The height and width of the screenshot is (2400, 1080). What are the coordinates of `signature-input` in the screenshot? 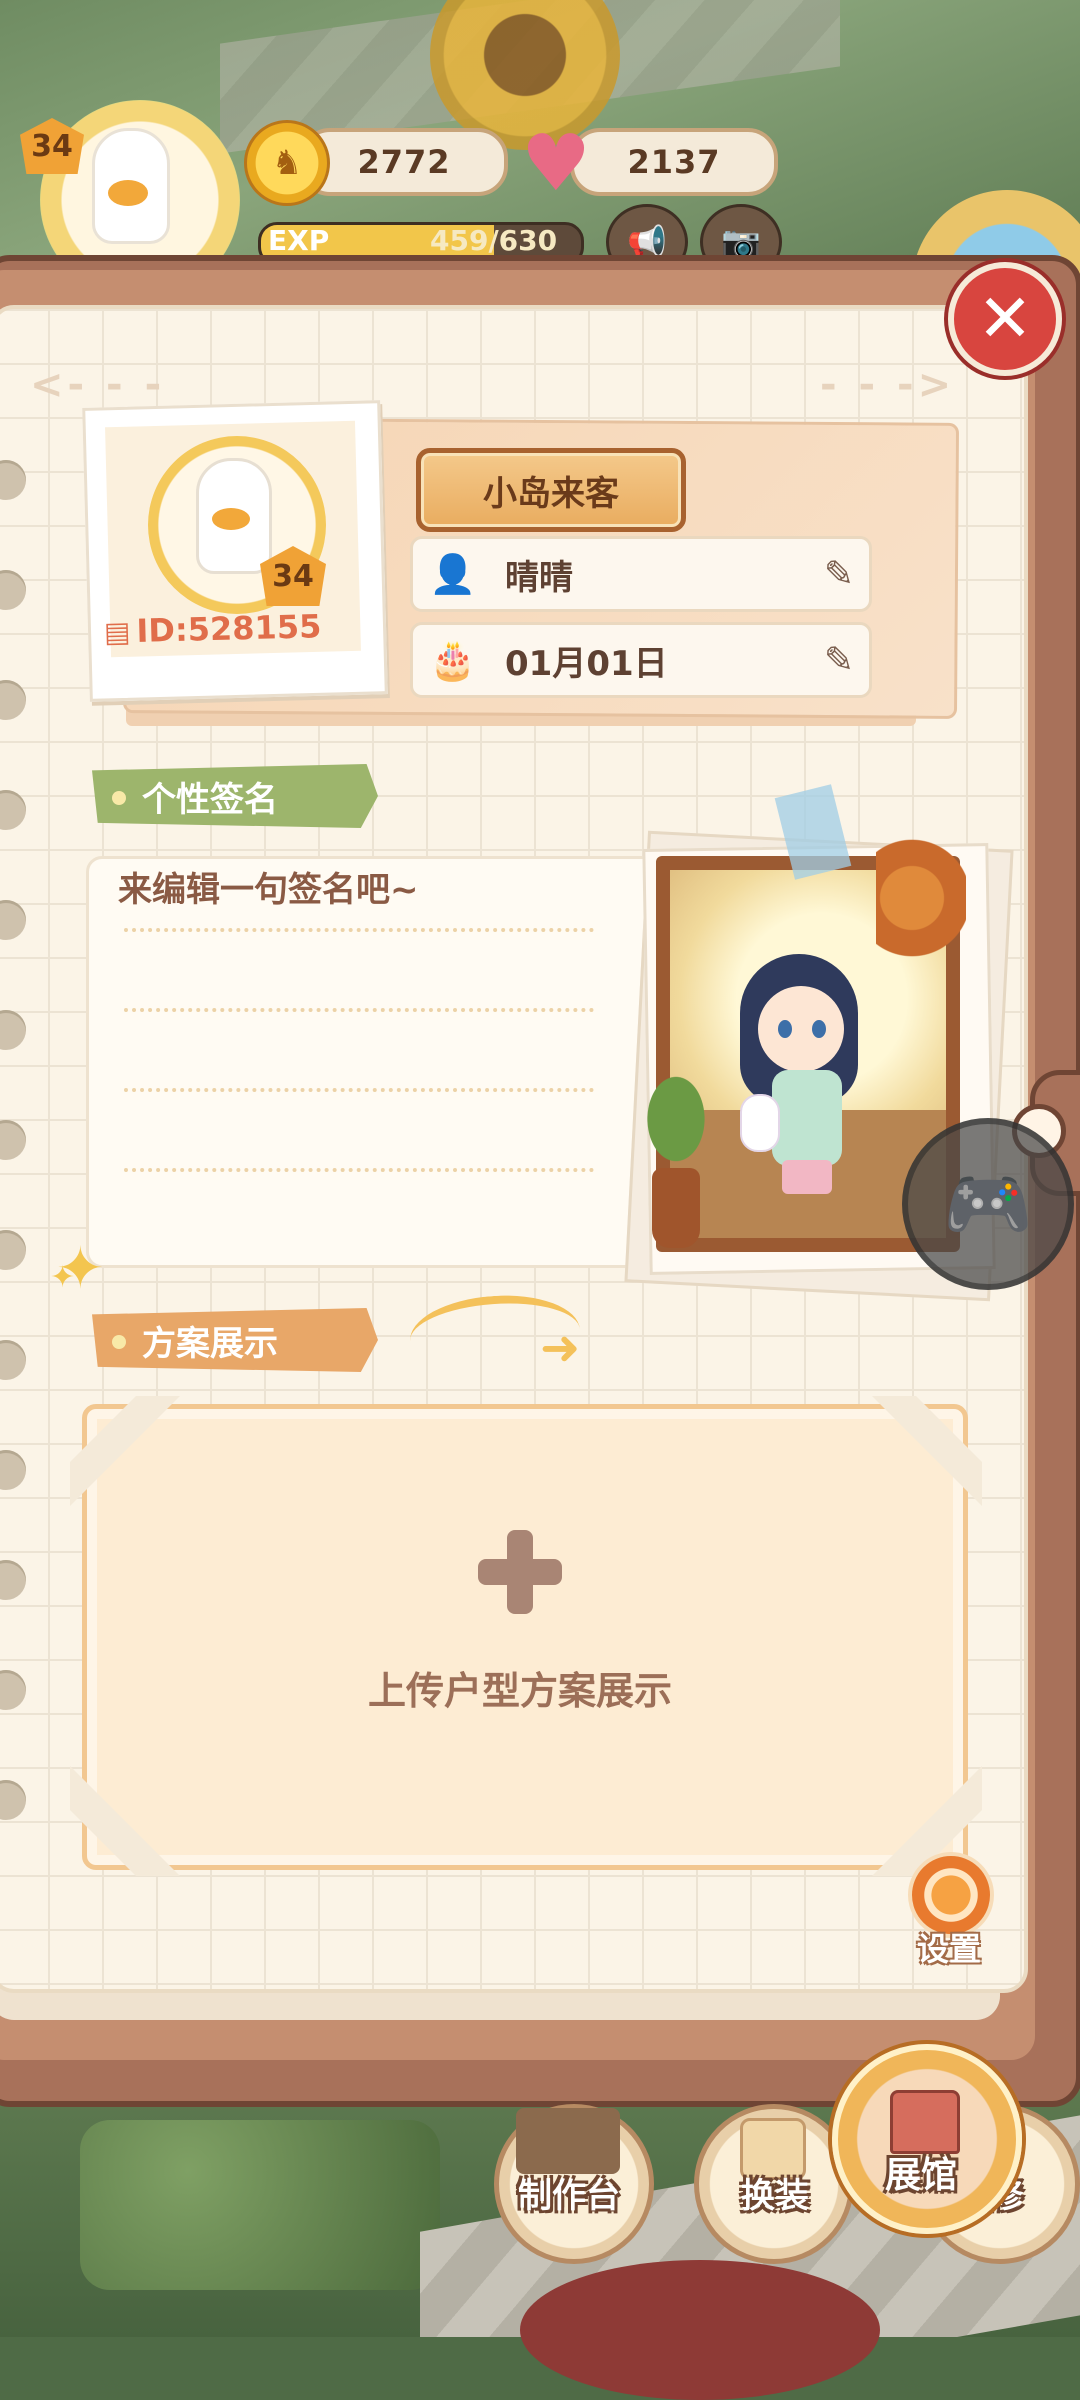 It's located at (379, 1062).